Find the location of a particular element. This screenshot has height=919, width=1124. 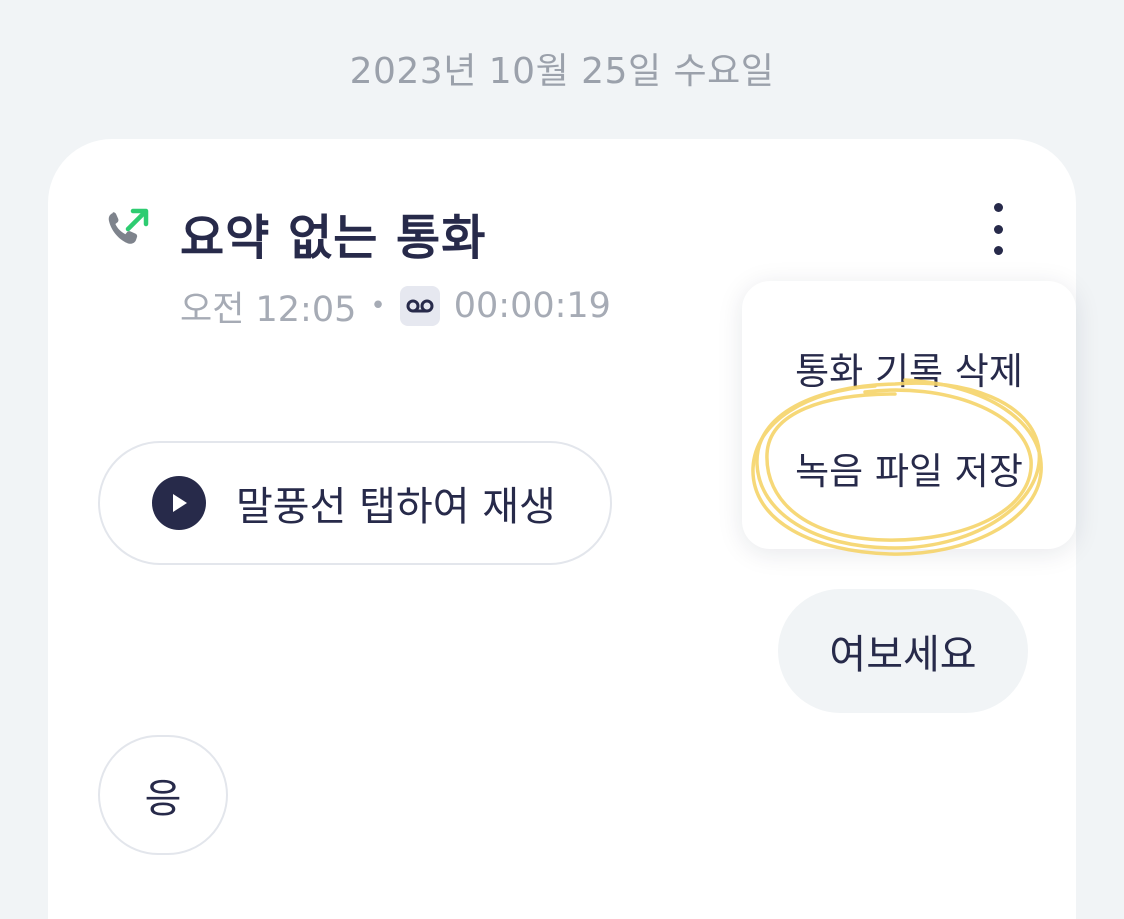

context-menu: 통화 기록 삭제 녹음 파일 저장 is located at coordinates (909, 415).